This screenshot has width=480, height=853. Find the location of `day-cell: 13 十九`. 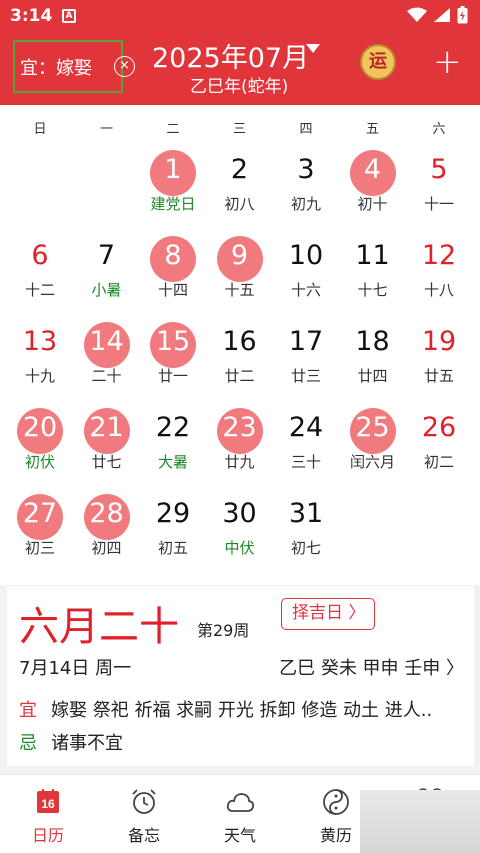

day-cell: 13 十九 is located at coordinates (40, 363).